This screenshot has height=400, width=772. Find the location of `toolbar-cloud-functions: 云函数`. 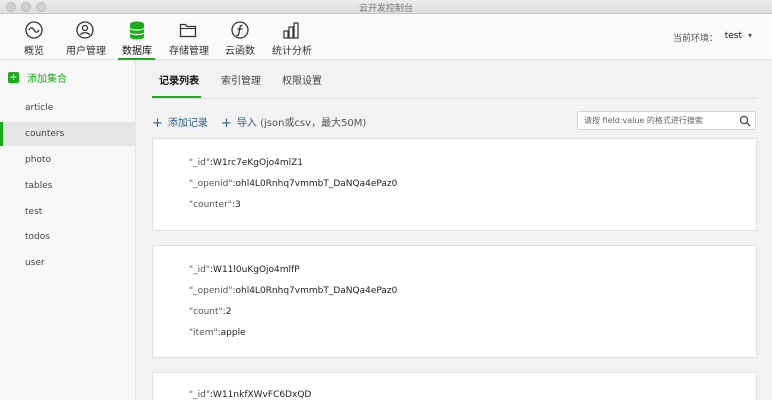

toolbar-cloud-functions: 云函数 is located at coordinates (240, 37).